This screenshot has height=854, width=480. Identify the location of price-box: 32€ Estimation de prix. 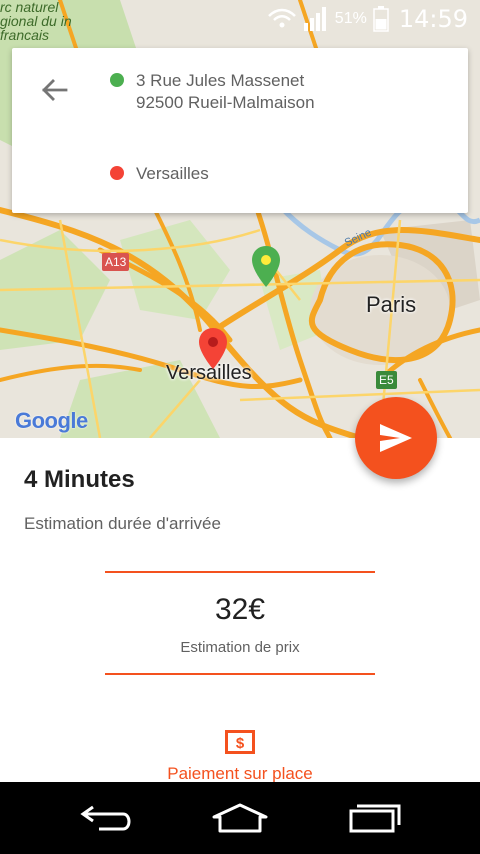
(240, 623).